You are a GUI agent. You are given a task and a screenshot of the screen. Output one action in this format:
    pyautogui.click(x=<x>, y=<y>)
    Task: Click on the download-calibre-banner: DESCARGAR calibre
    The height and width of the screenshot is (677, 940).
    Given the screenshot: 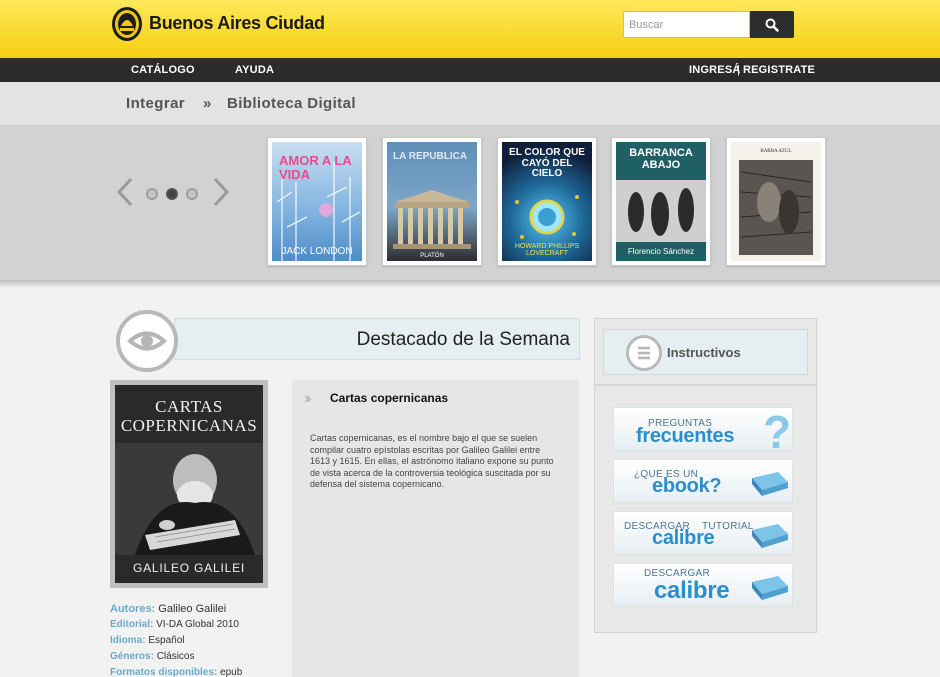 What is the action you would take?
    pyautogui.click(x=703, y=585)
    